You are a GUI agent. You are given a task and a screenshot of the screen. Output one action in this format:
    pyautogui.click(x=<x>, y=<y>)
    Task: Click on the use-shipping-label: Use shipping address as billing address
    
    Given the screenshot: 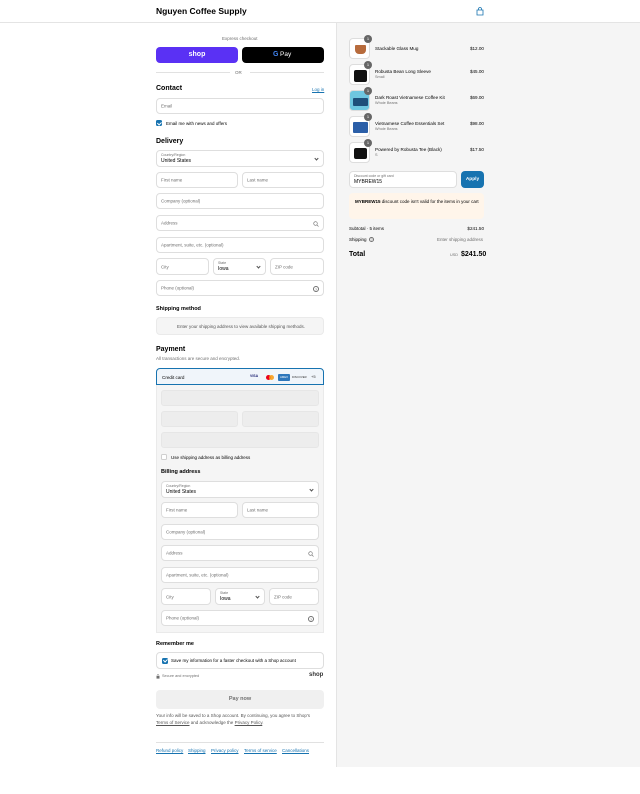 What is the action you would take?
    pyautogui.click(x=211, y=457)
    